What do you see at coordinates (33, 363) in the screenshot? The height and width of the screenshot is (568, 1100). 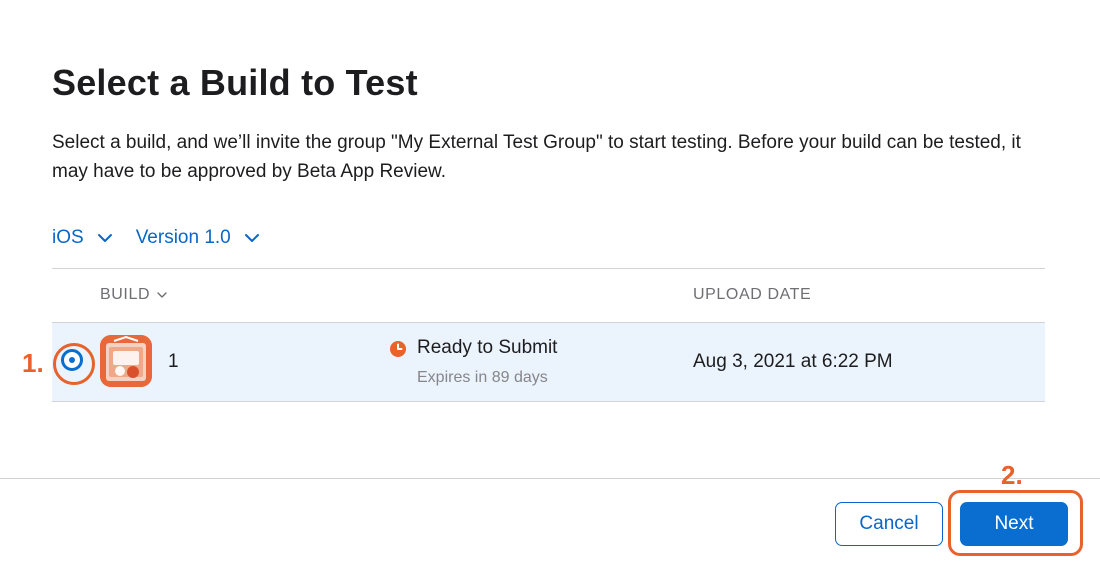 I see `step-1-annotation: 1.` at bounding box center [33, 363].